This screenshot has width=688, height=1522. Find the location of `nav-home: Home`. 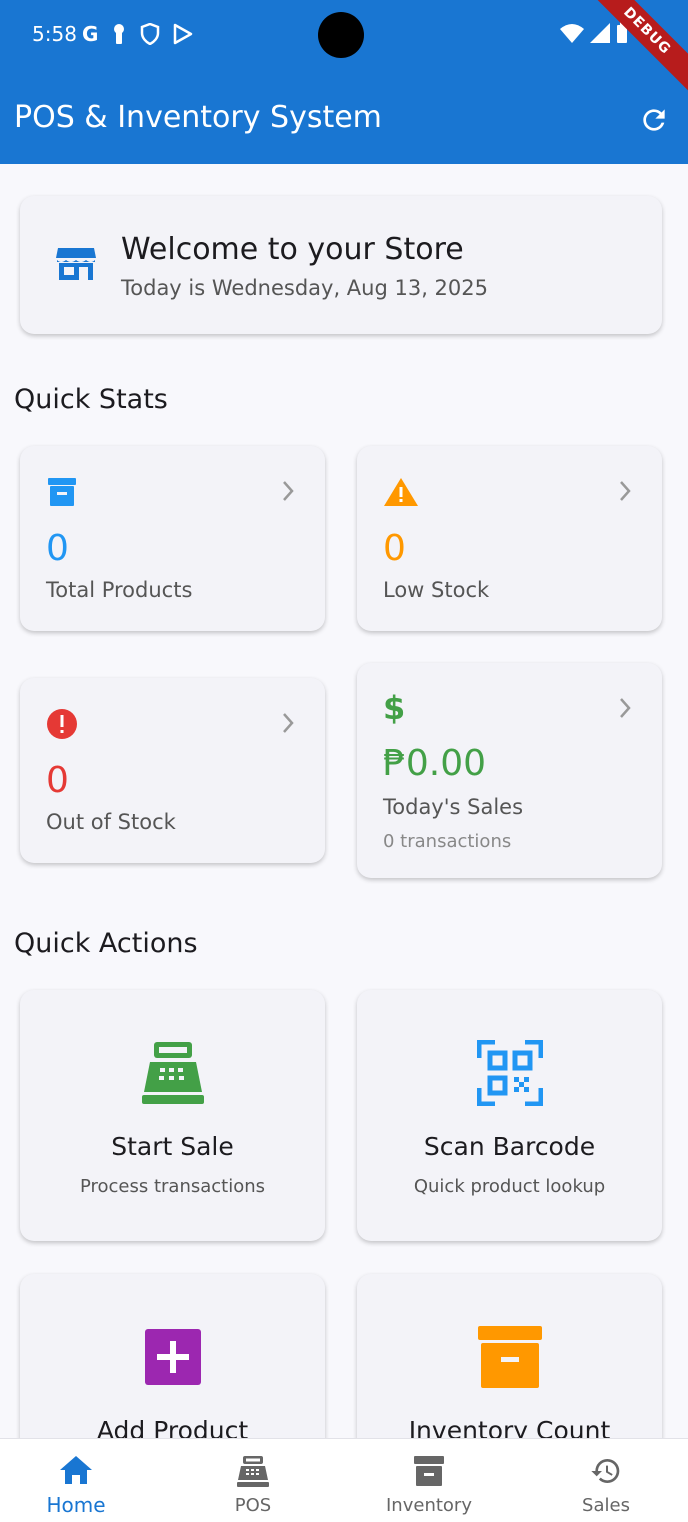

nav-home: Home is located at coordinates (81, 1480).